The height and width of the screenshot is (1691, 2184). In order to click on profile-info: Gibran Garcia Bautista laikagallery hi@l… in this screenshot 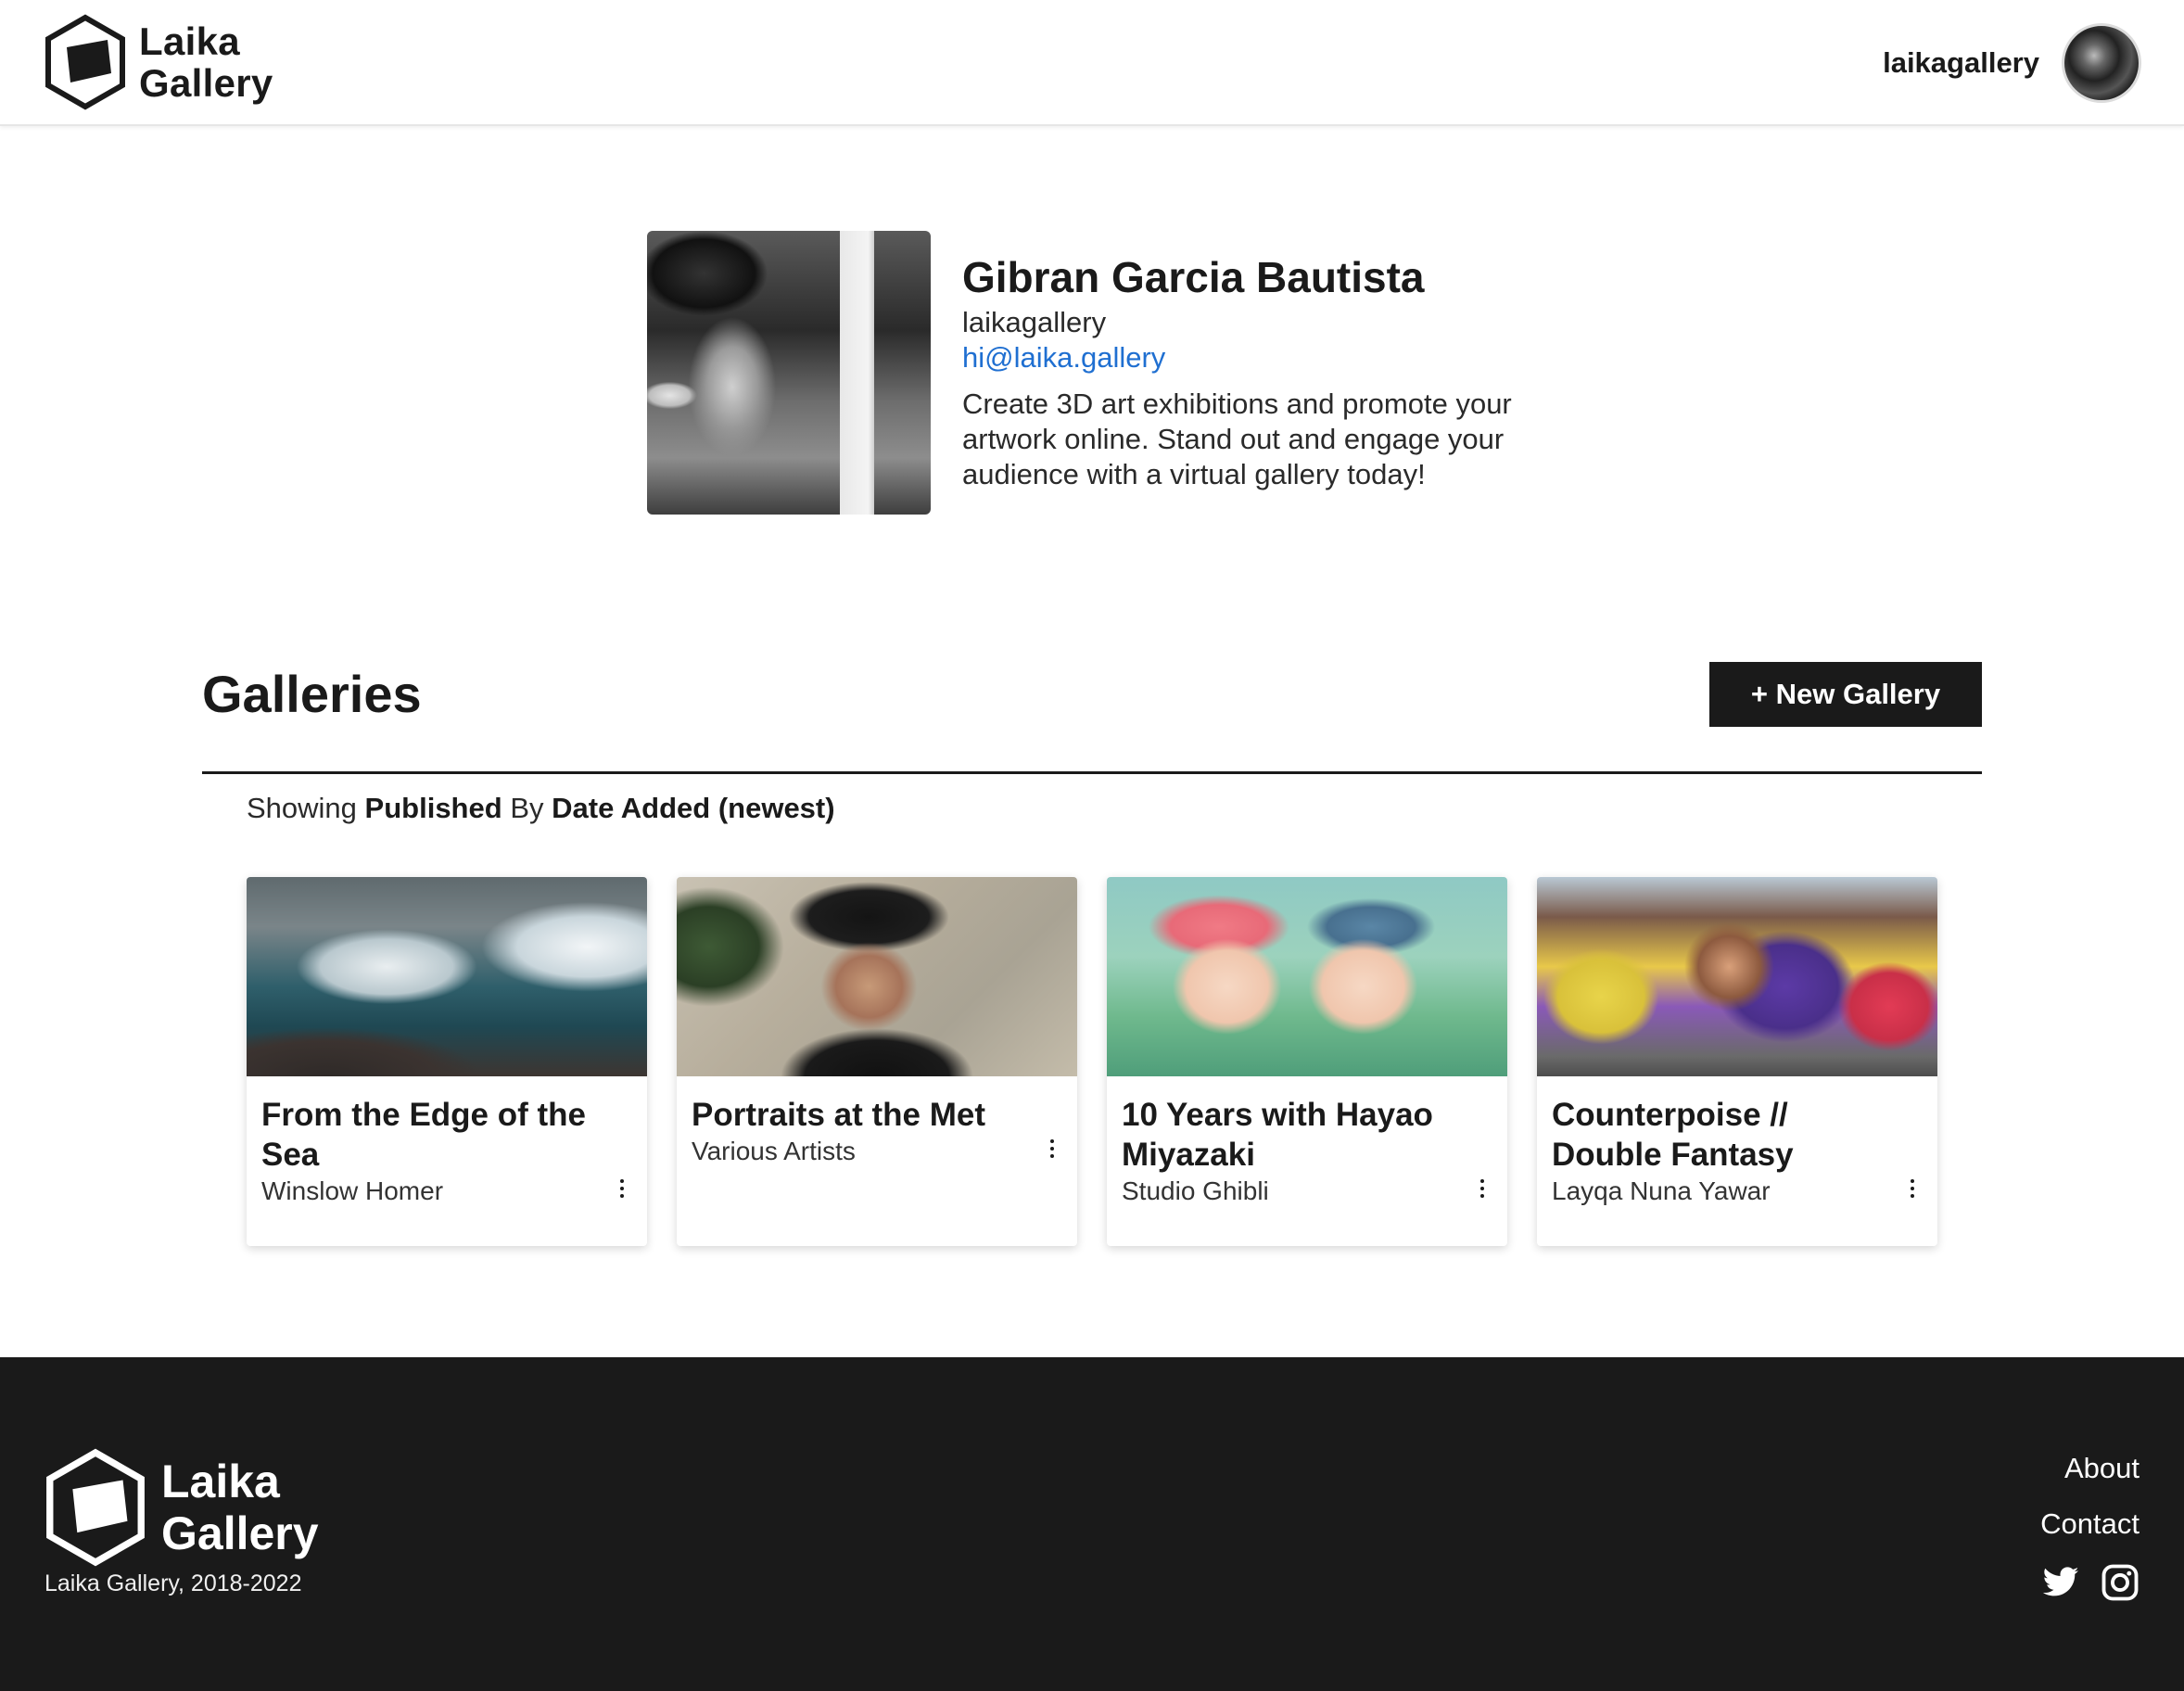, I will do `click(1249, 370)`.